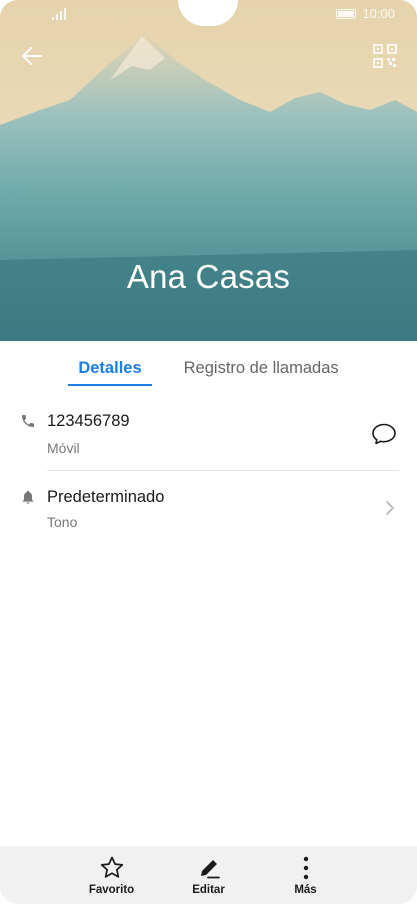 The height and width of the screenshot is (904, 417). I want to click on send-message-button, so click(384, 434).